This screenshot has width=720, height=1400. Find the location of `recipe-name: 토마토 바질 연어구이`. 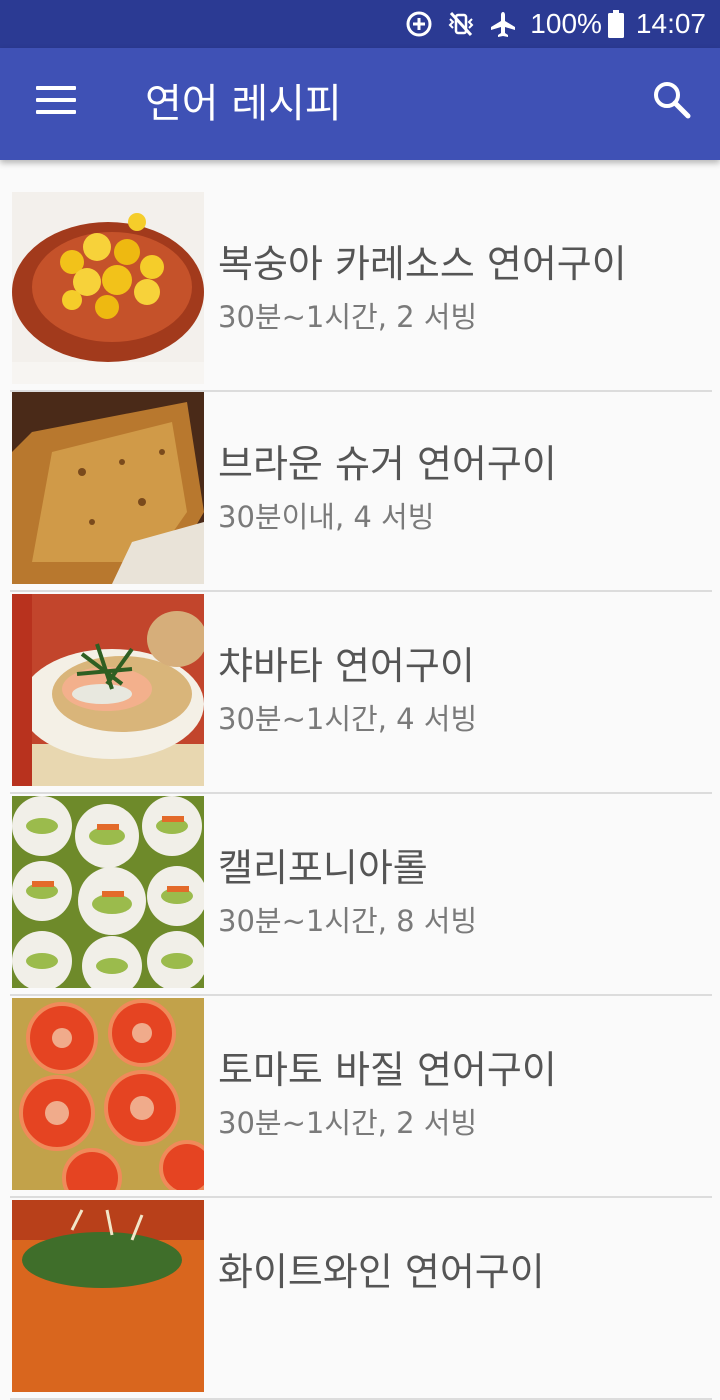

recipe-name: 토마토 바질 연어구이 is located at coordinates (387, 1070).